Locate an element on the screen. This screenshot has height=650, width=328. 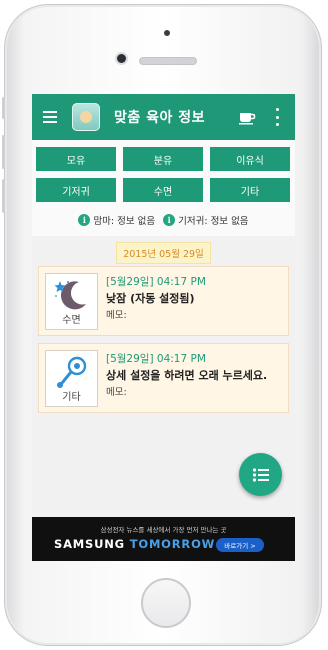
mute-switch is located at coordinates (3, 108).